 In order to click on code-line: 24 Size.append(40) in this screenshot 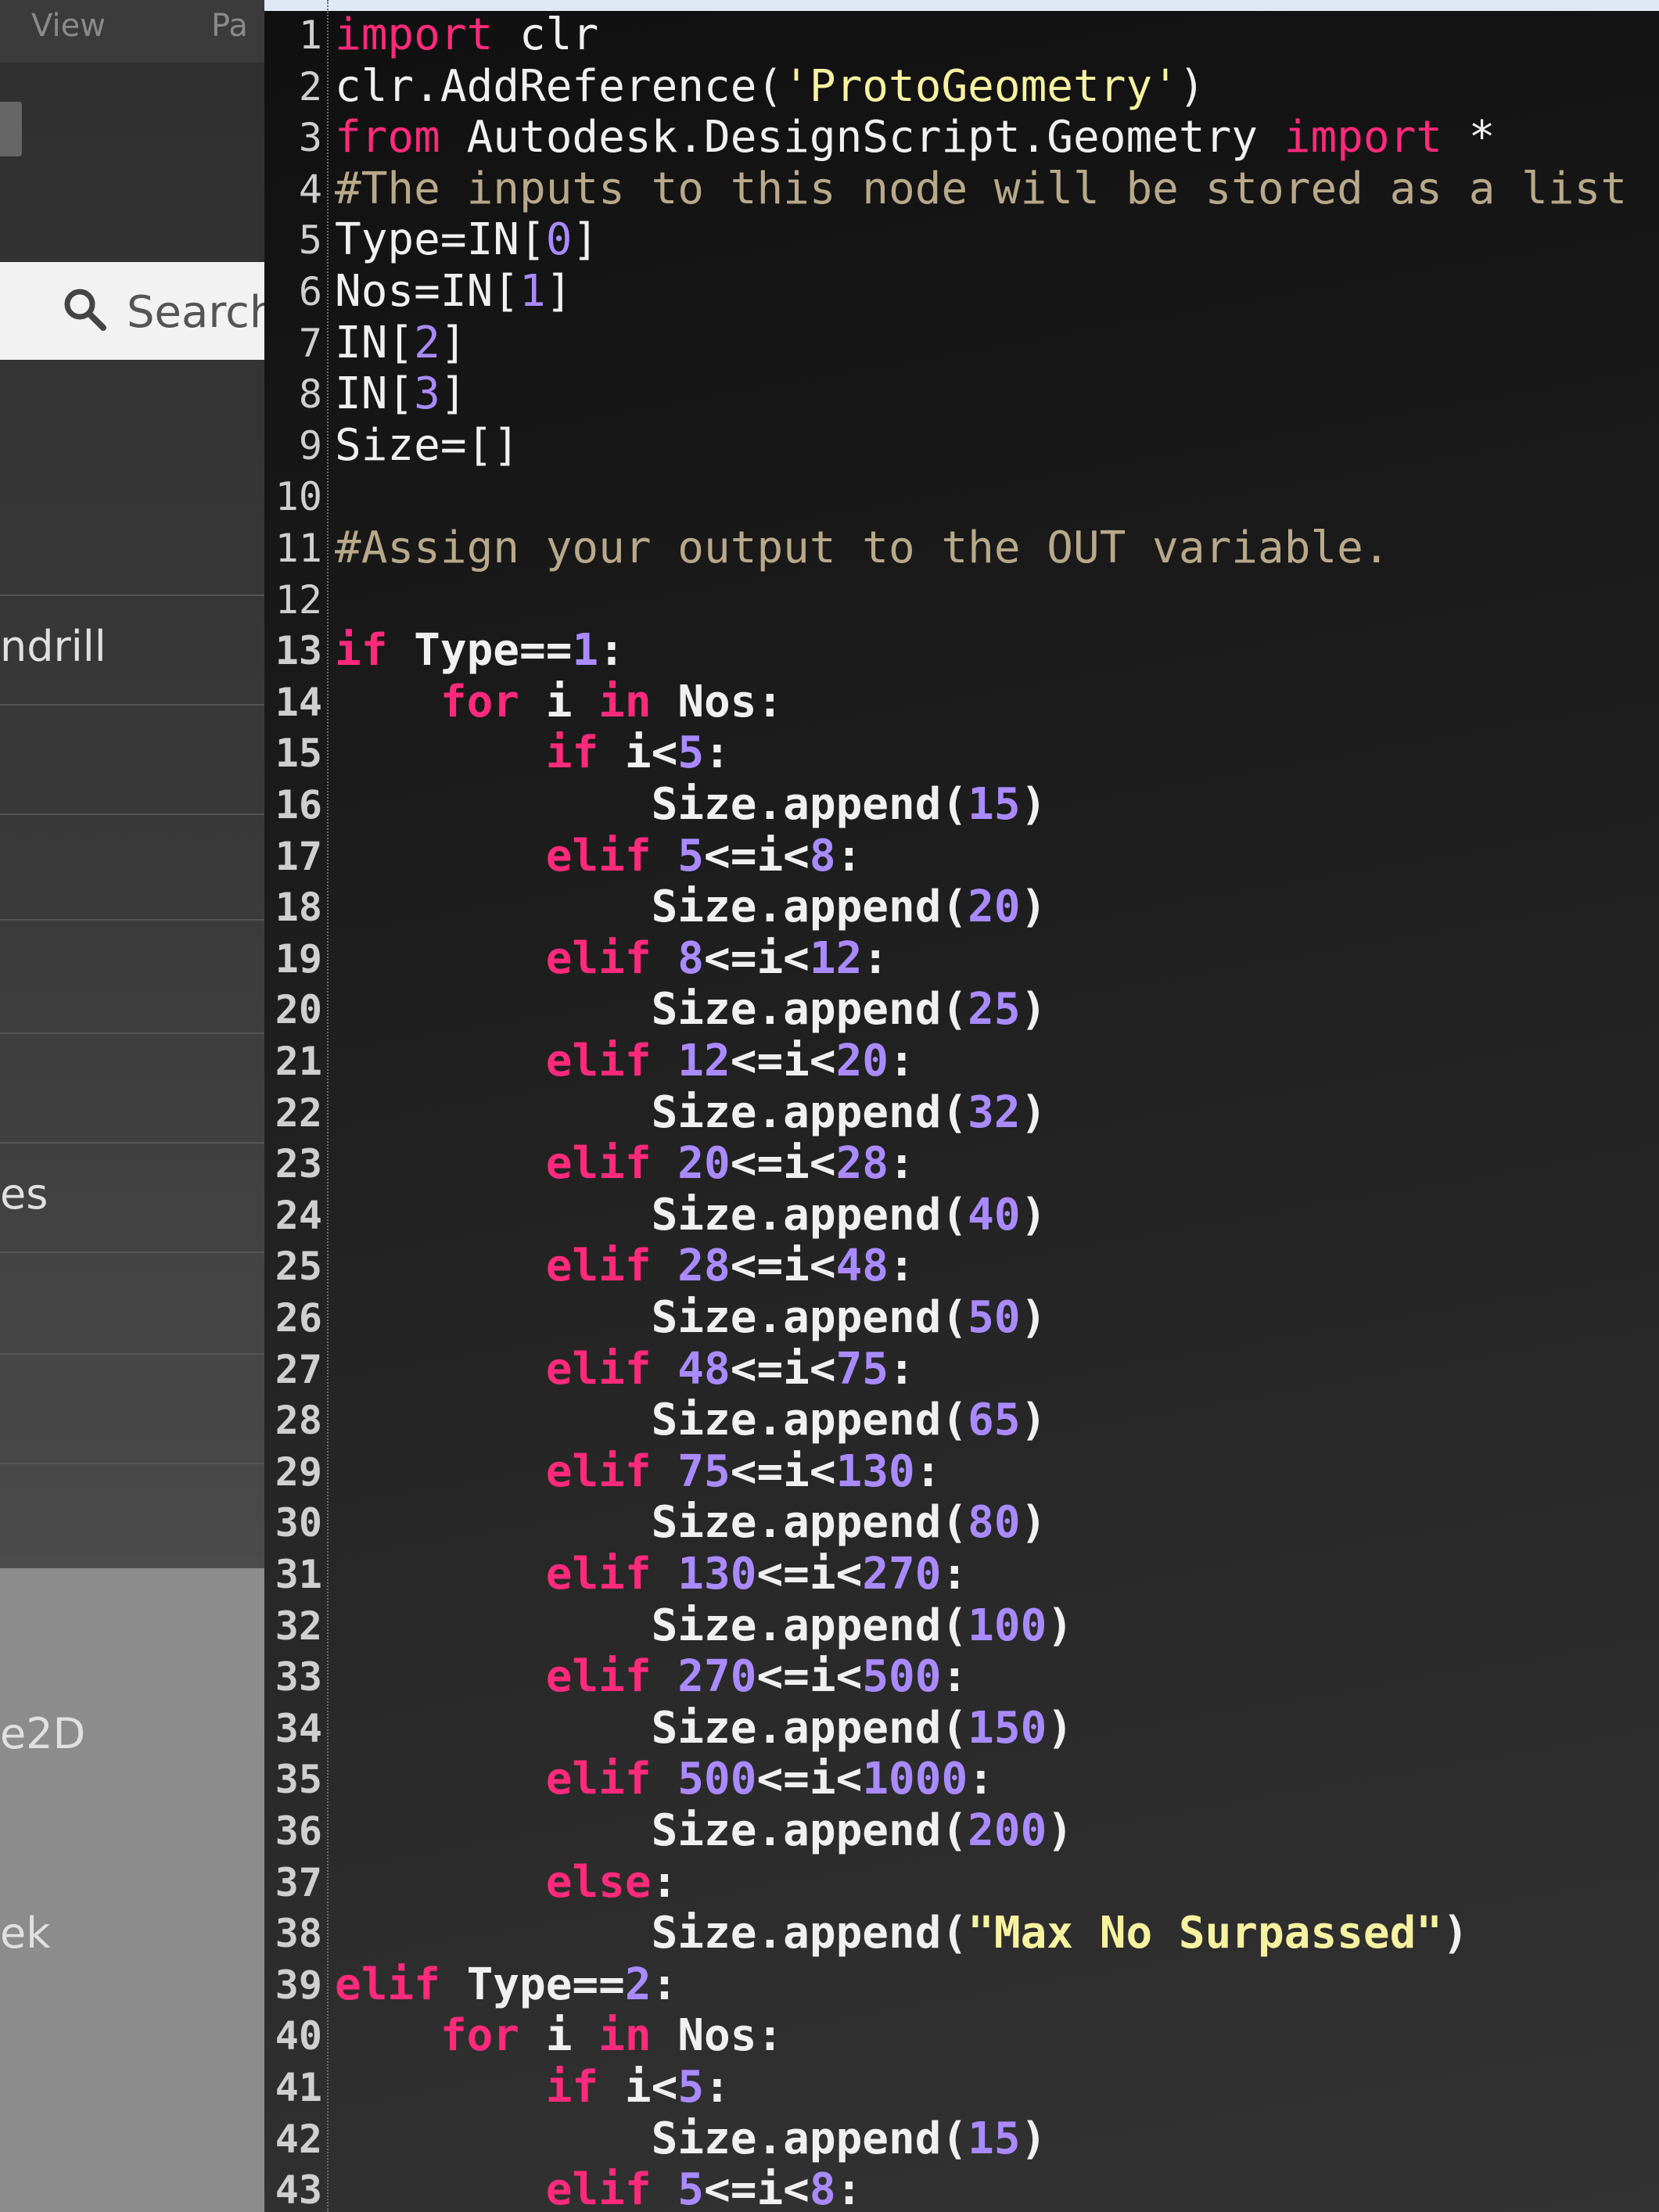, I will do `click(961, 1215)`.